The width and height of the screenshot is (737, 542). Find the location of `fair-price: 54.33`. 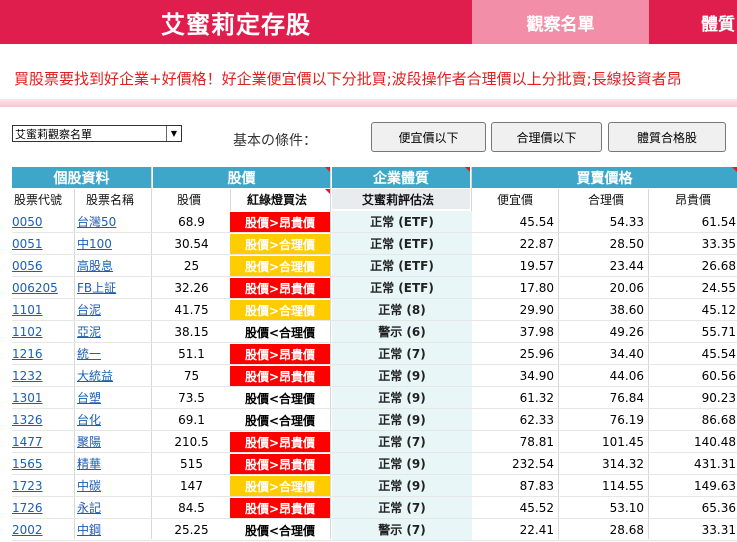

fair-price: 54.33 is located at coordinates (626, 222).